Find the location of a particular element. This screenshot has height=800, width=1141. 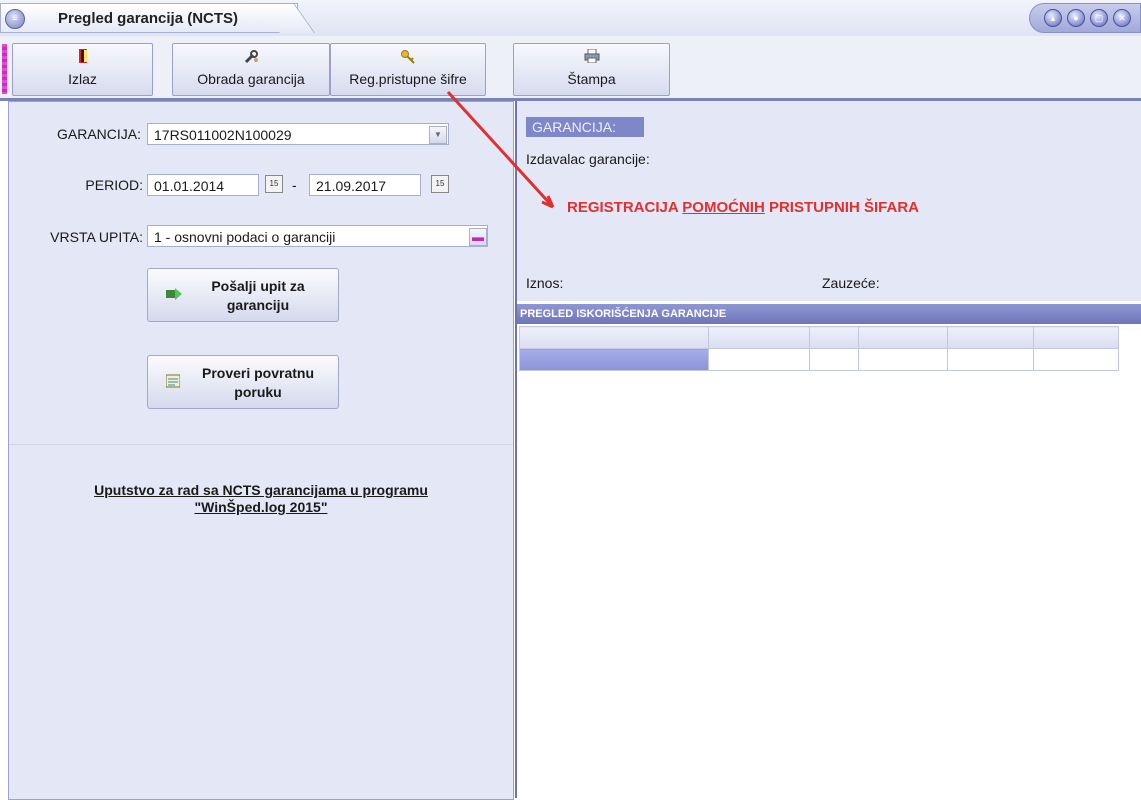

maximize-icon: ▢ is located at coordinates (1099, 18).